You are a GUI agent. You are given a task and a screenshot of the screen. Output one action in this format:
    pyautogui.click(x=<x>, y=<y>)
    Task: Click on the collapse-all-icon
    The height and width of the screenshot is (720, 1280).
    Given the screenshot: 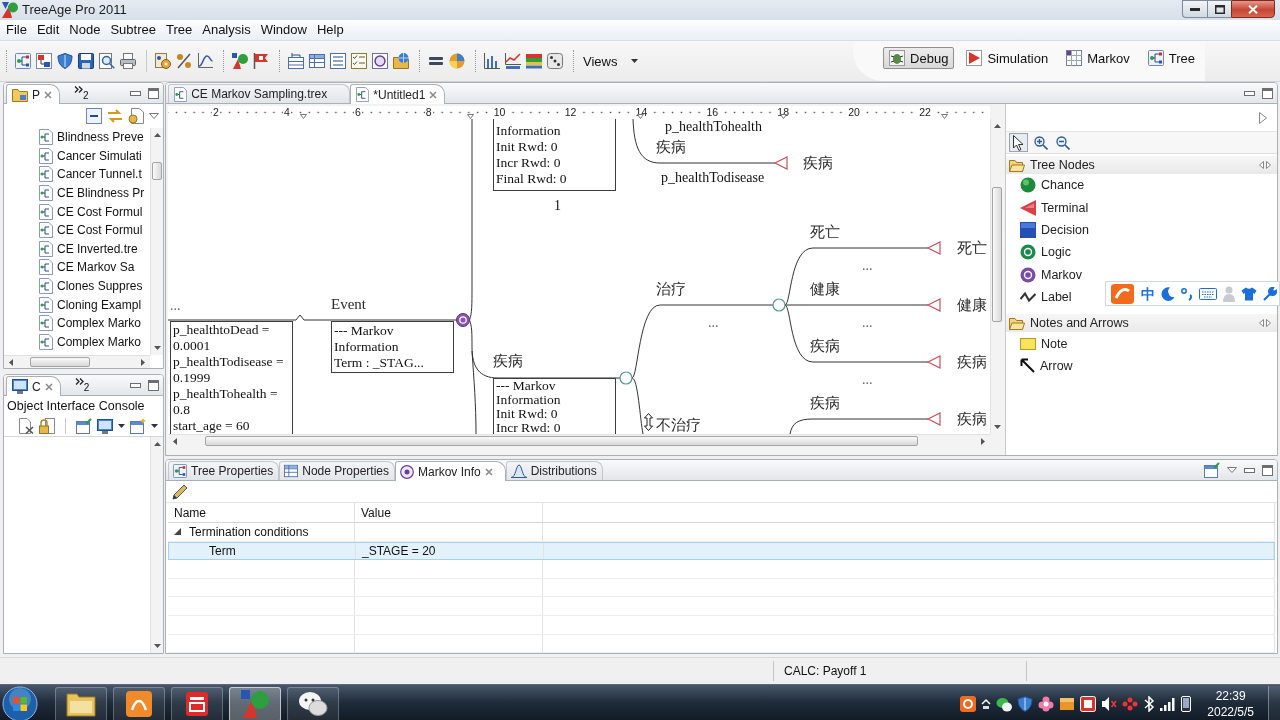 What is the action you would take?
    pyautogui.click(x=94, y=116)
    